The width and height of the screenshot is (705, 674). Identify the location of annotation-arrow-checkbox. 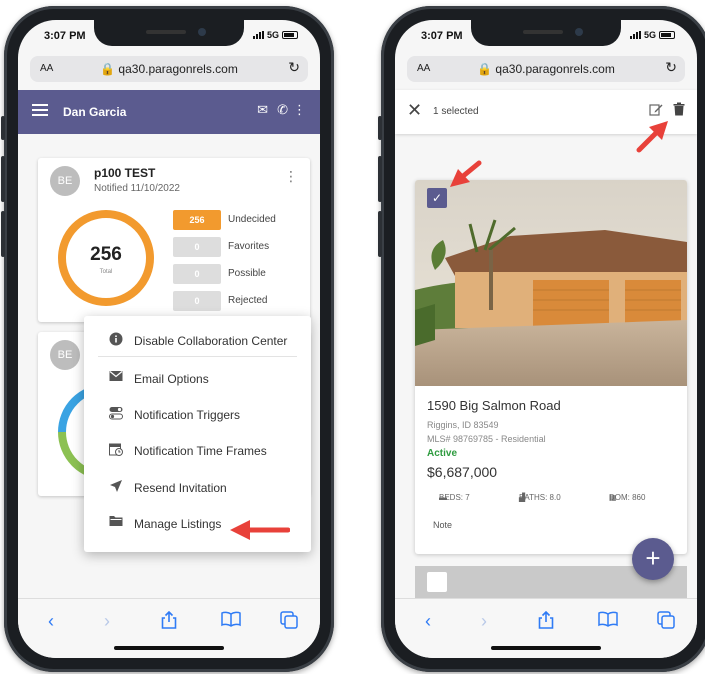
(466, 173).